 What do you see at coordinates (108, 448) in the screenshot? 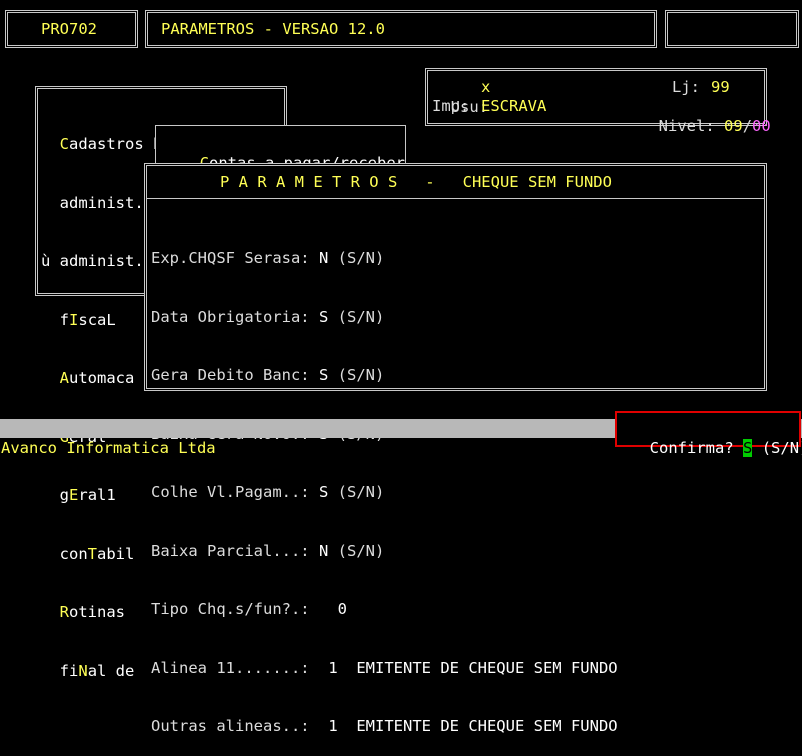
I see `company-name: Avanco Informatica Ltda` at bounding box center [108, 448].